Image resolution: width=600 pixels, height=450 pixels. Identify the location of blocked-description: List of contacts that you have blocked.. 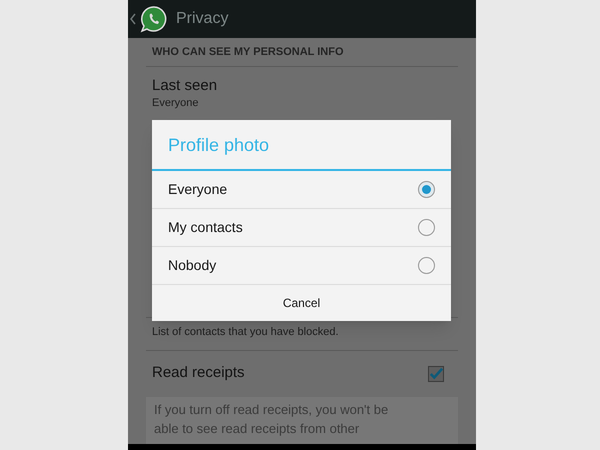
(302, 337).